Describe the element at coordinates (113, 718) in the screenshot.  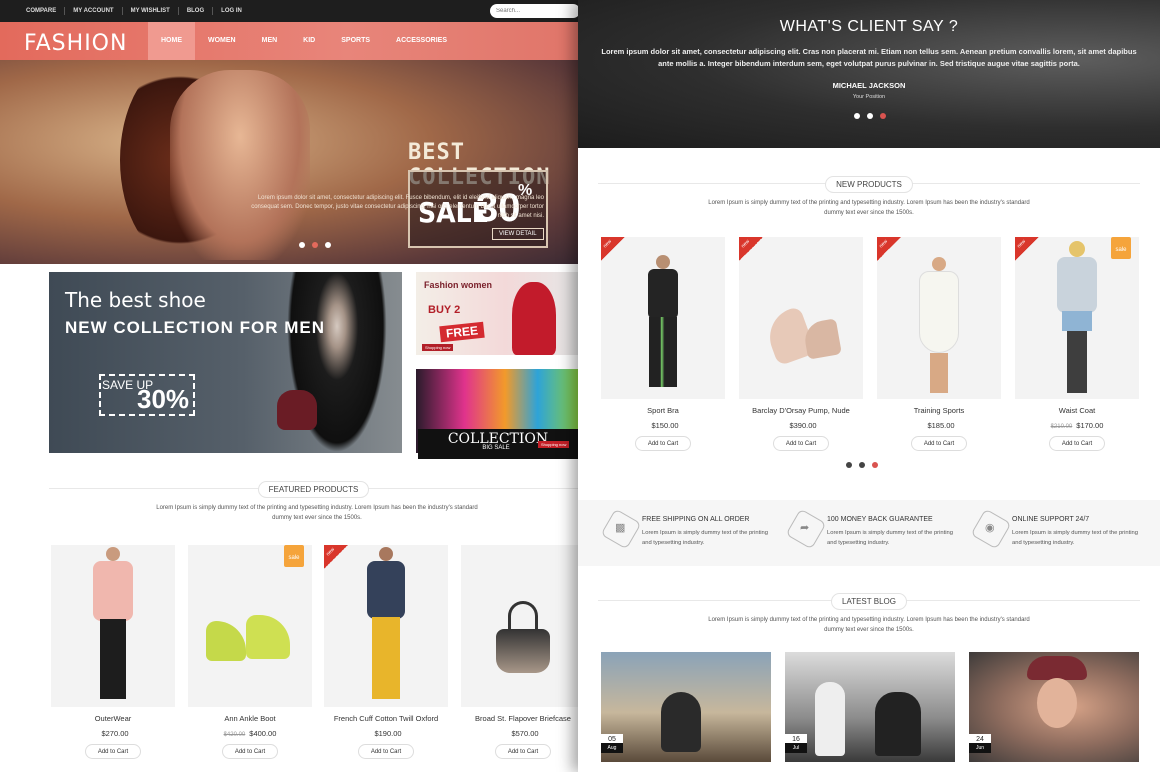
I see `product-name: OuterWear` at that location.